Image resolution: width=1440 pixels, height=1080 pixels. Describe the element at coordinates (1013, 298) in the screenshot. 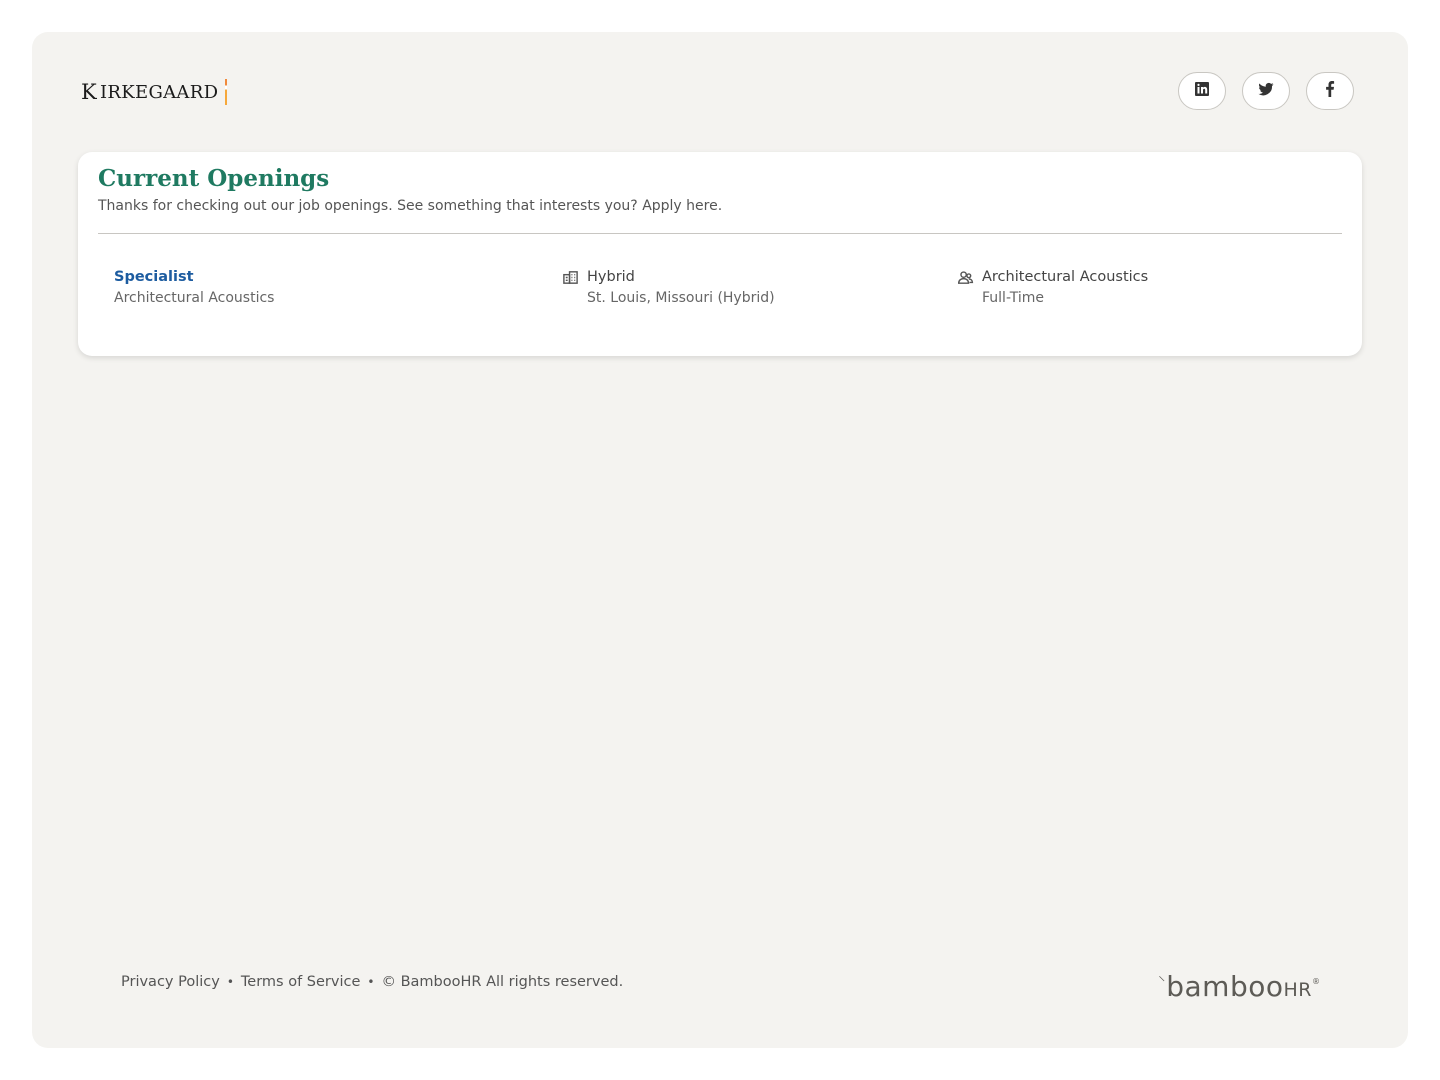

I see `job-employment-type: Full-Time` at that location.